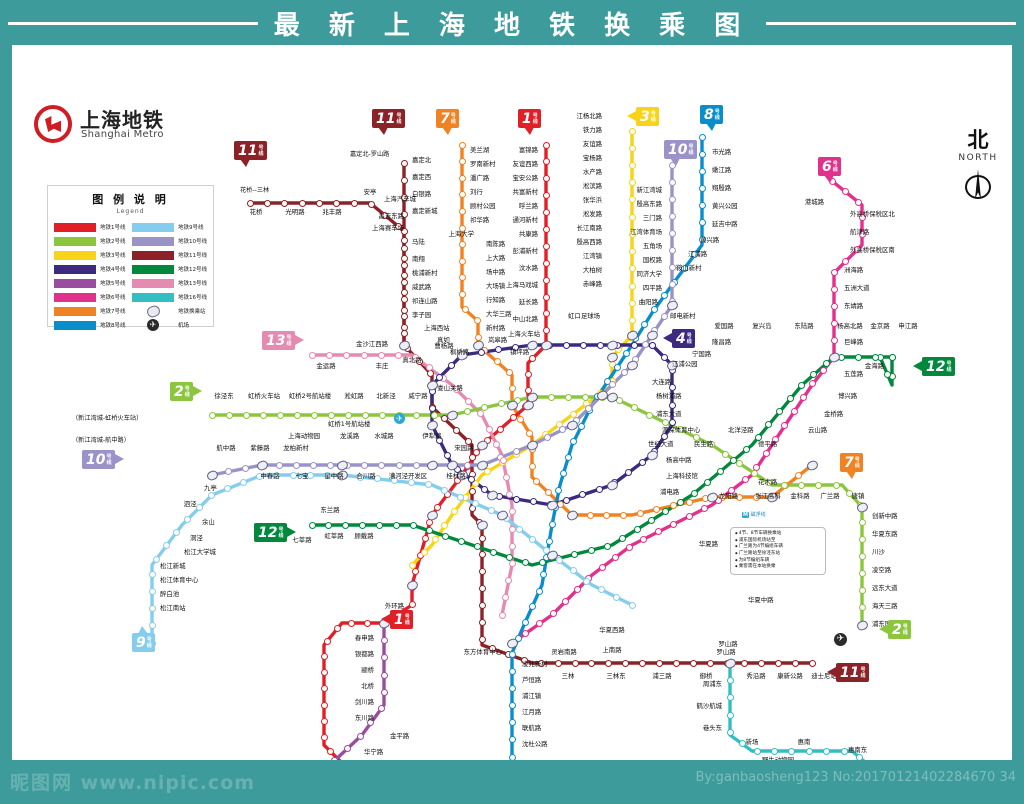 This screenshot has height=804, width=1024. Describe the element at coordinates (848, 672) in the screenshot. I see `line-flag-l11-s: 11 号线` at that location.